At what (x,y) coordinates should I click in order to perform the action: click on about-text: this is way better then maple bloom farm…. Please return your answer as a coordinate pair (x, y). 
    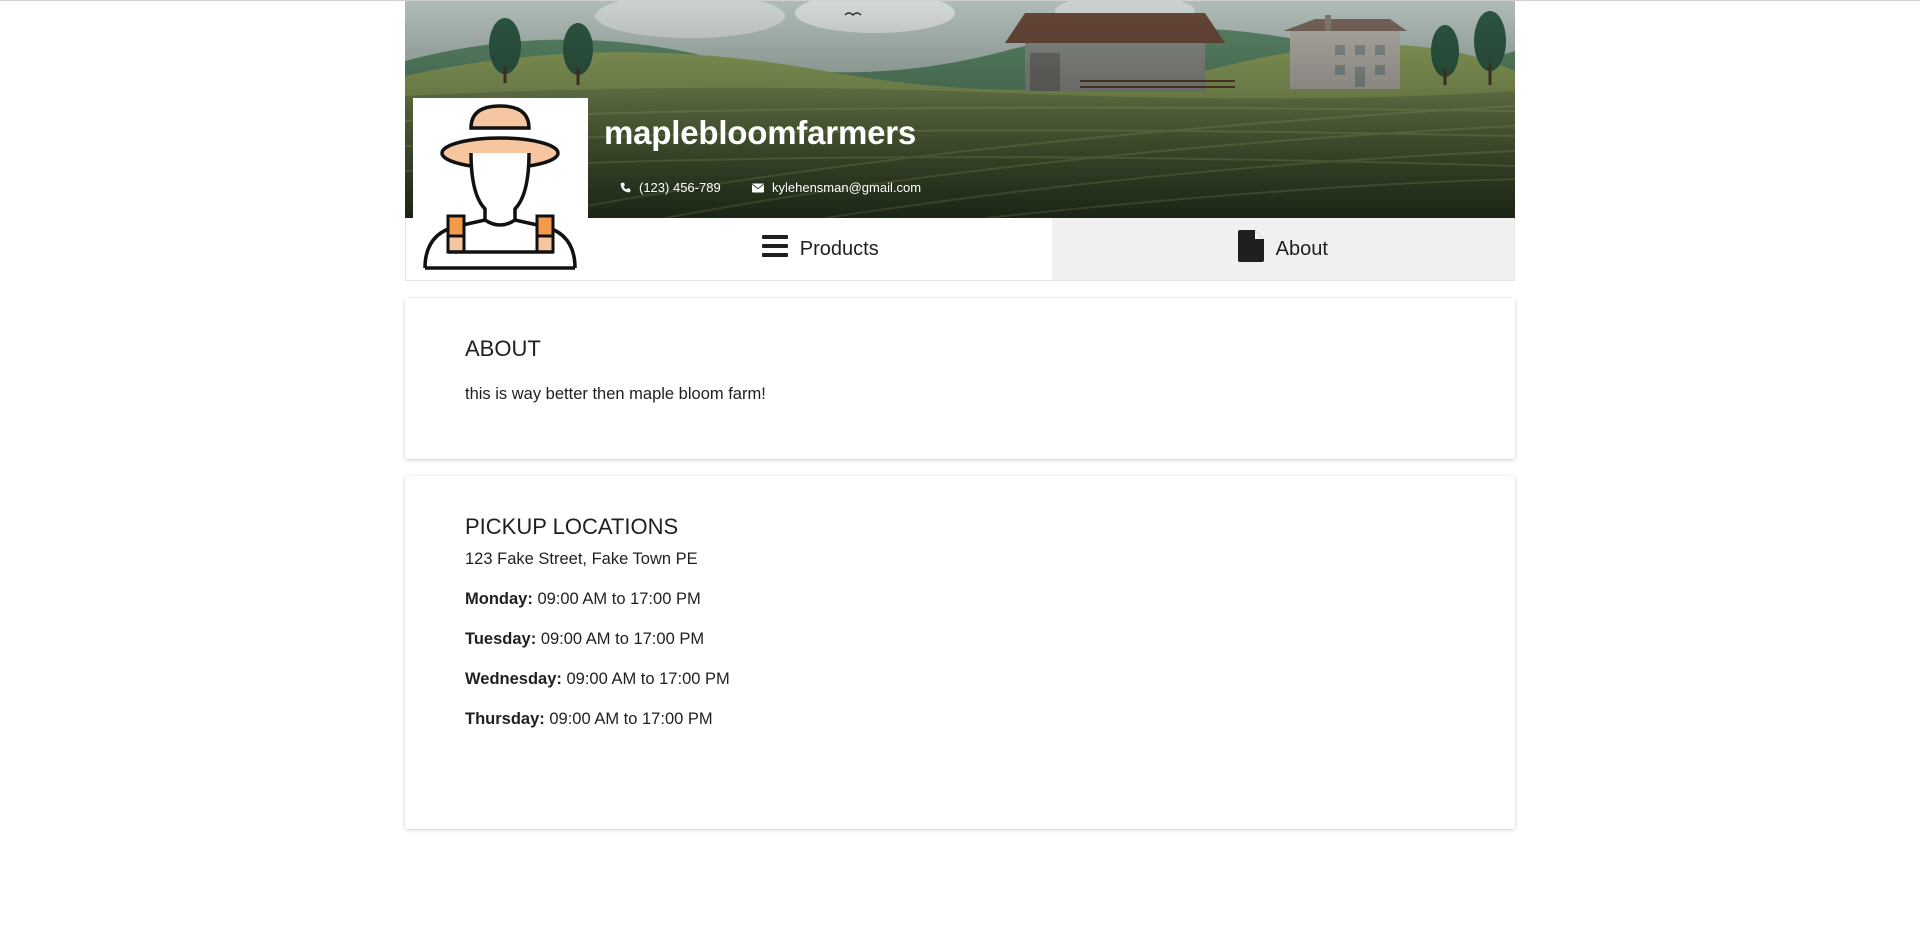
    Looking at the image, I should click on (615, 394).